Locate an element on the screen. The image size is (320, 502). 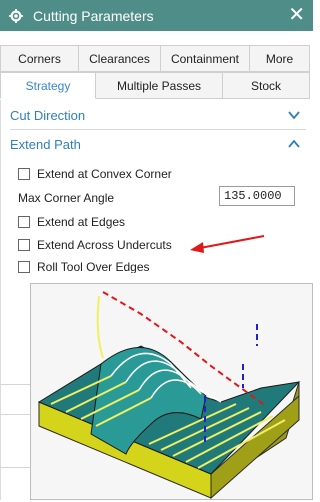
roll-tool-checkbox is located at coordinates (24, 267).